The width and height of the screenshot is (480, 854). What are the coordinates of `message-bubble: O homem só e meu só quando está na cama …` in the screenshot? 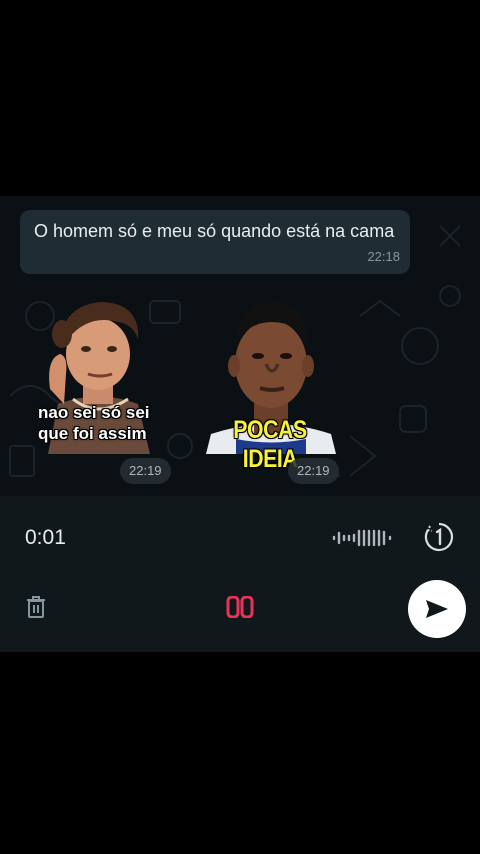 It's located at (215, 242).